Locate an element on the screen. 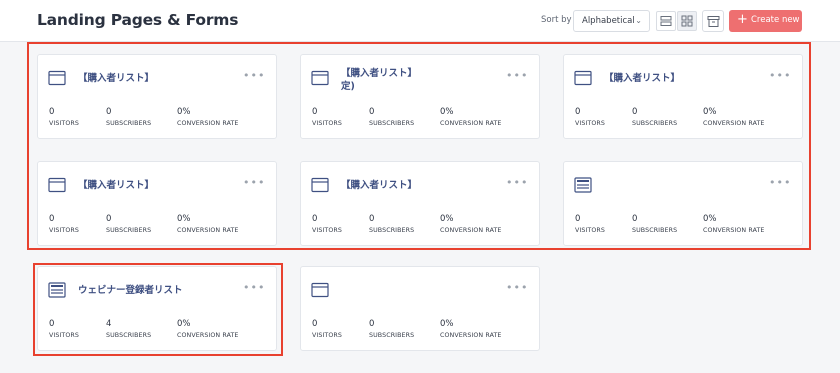 Image resolution: width=840 pixels, height=373 pixels. sort-label: Sort by is located at coordinates (556, 20).